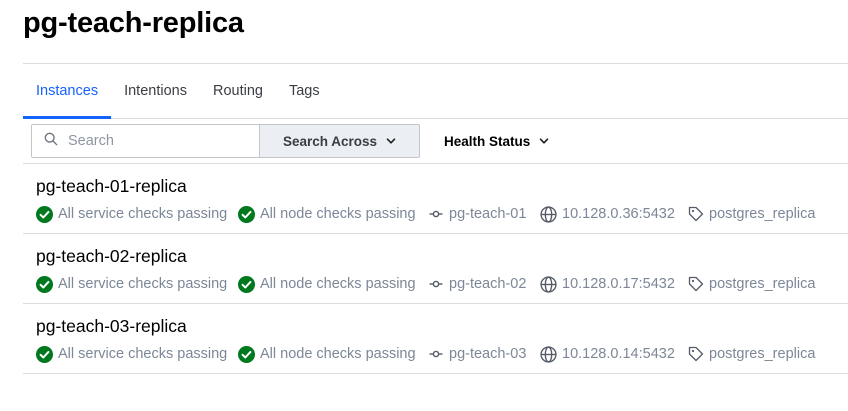  I want to click on search-across-label: Search Across, so click(330, 141).